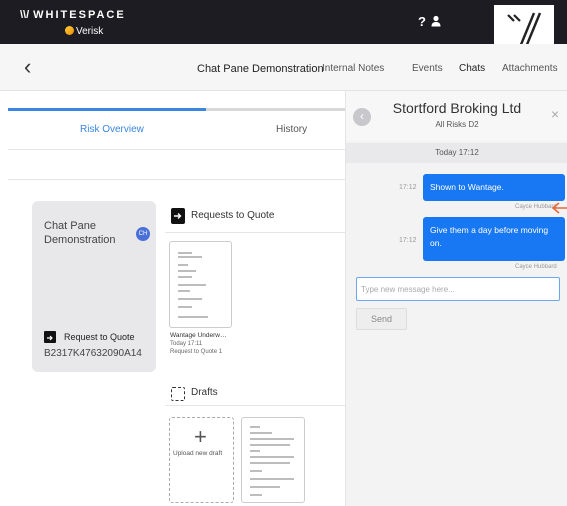 The width and height of the screenshot is (567, 506). I want to click on verisk-logo: Verisk, so click(84, 31).